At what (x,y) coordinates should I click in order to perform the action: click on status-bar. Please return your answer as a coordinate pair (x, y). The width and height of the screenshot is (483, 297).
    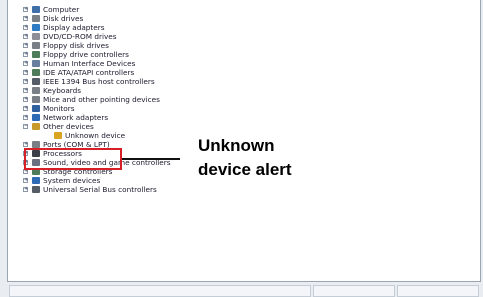
    Looking at the image, I should click on (244, 289).